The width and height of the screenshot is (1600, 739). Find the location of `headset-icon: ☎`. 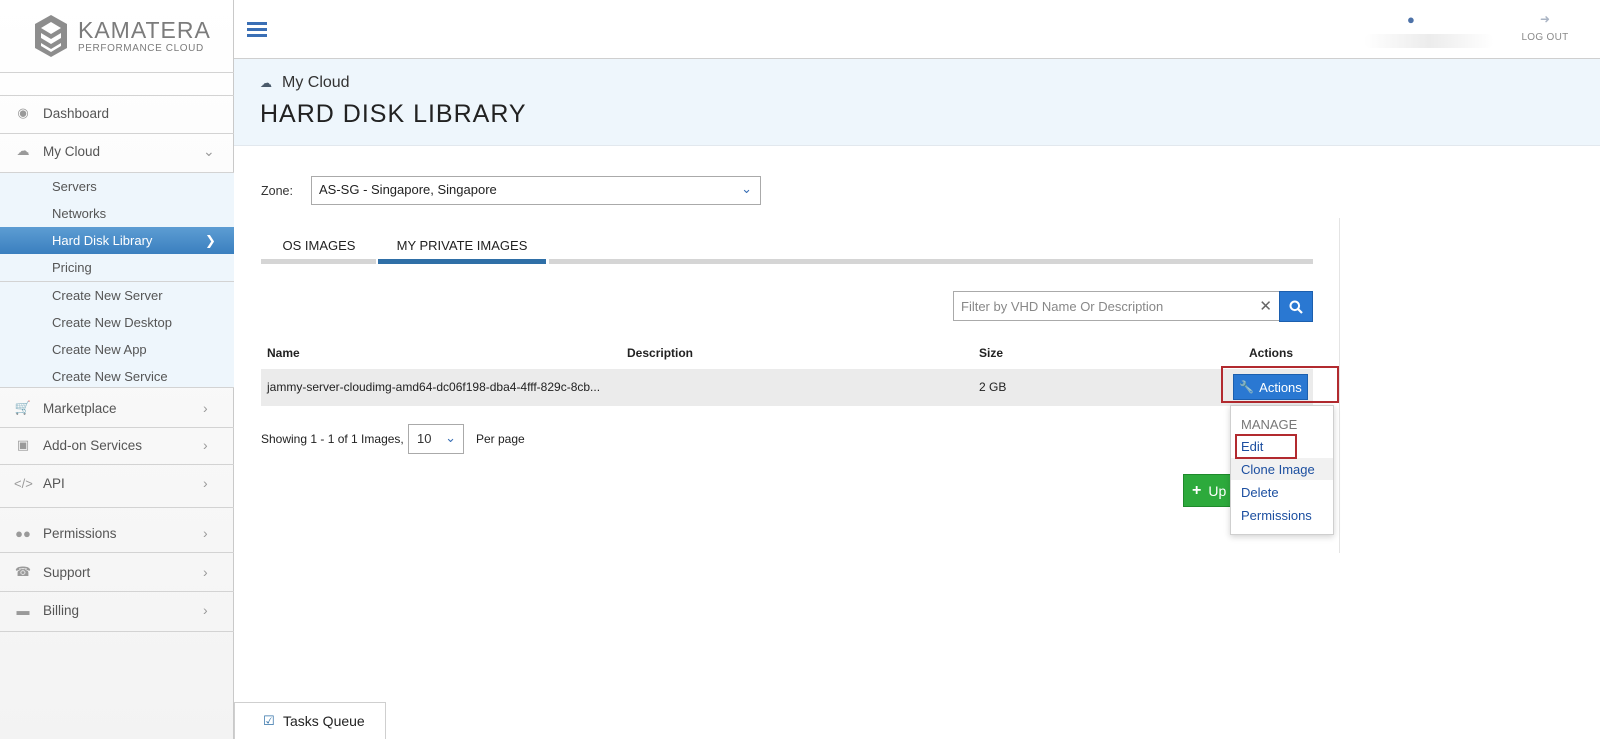

headset-icon: ☎ is located at coordinates (23, 571).